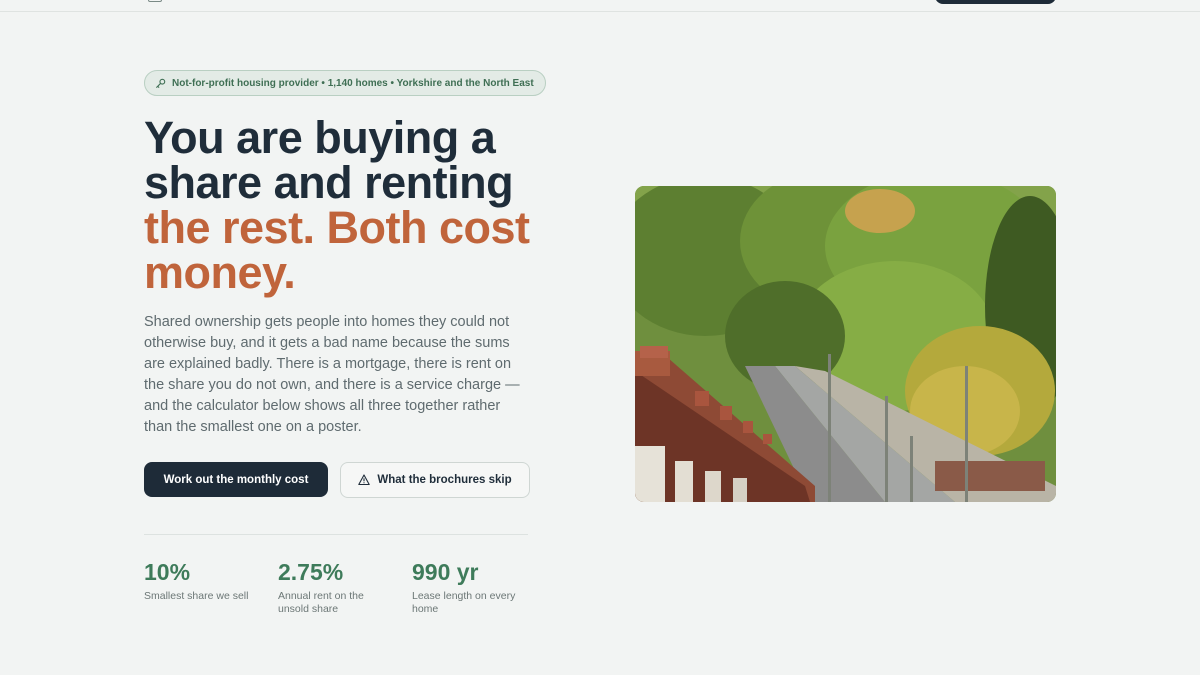 This screenshot has height=675, width=1200. Describe the element at coordinates (335, 587) in the screenshot. I see `stat-annual-rent: 2.75% Annual rent on the unsold share` at that location.